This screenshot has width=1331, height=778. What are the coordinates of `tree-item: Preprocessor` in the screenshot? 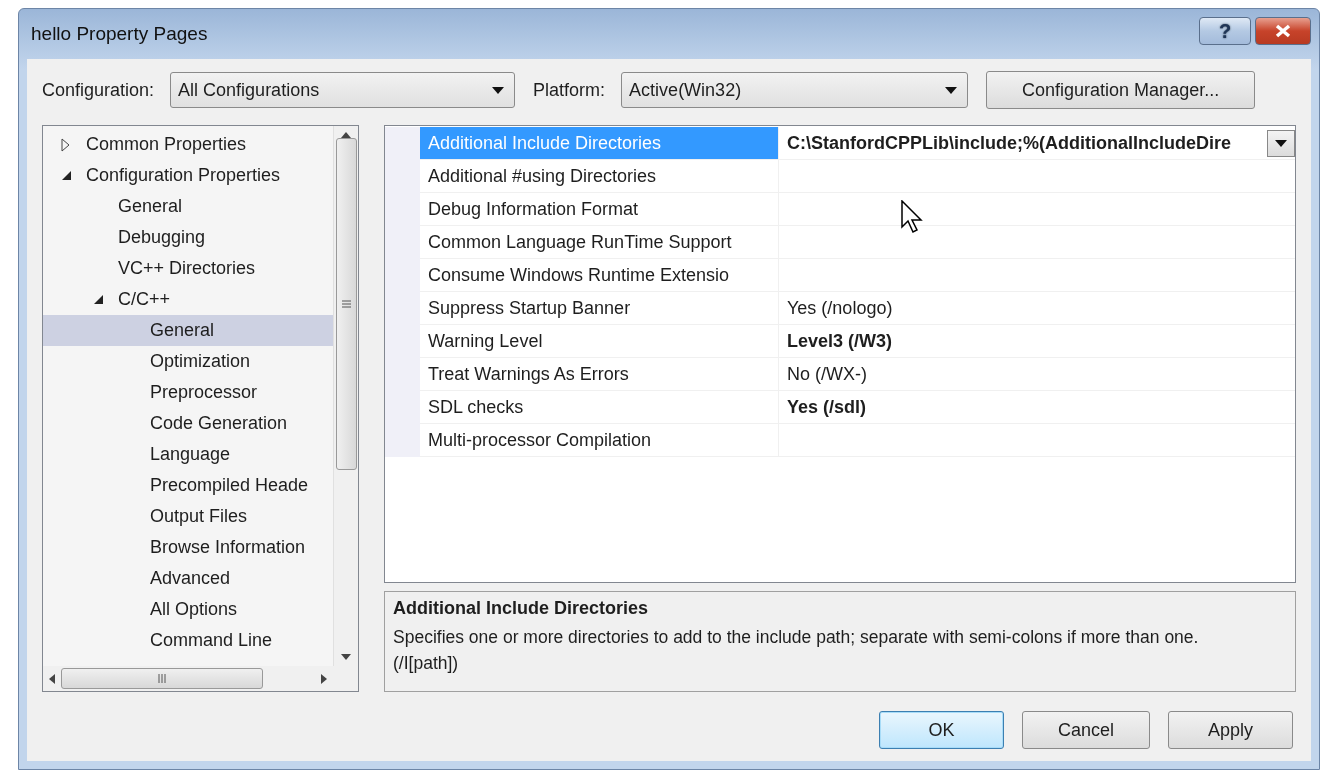 It's located at (188, 392).